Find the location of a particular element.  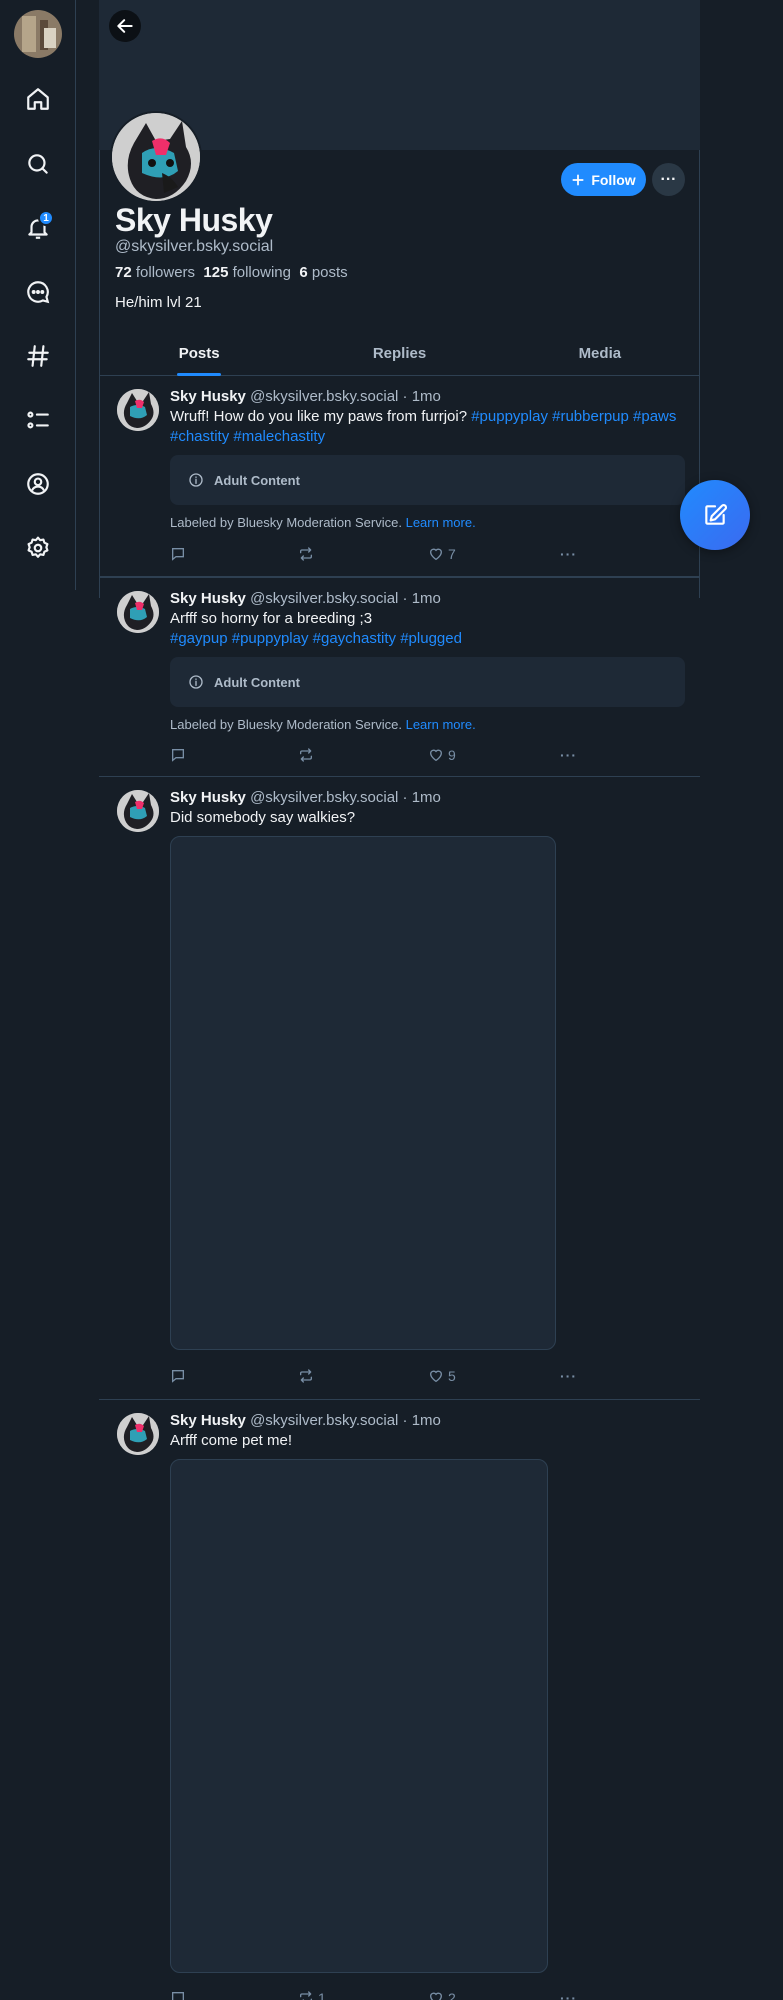

plus-icon is located at coordinates (578, 179).